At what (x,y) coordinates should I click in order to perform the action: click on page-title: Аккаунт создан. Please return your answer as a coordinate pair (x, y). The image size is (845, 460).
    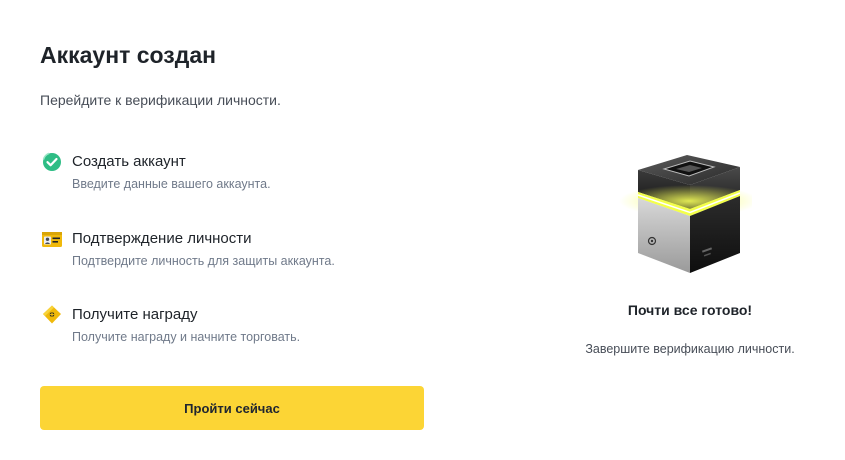
    Looking at the image, I should click on (128, 55).